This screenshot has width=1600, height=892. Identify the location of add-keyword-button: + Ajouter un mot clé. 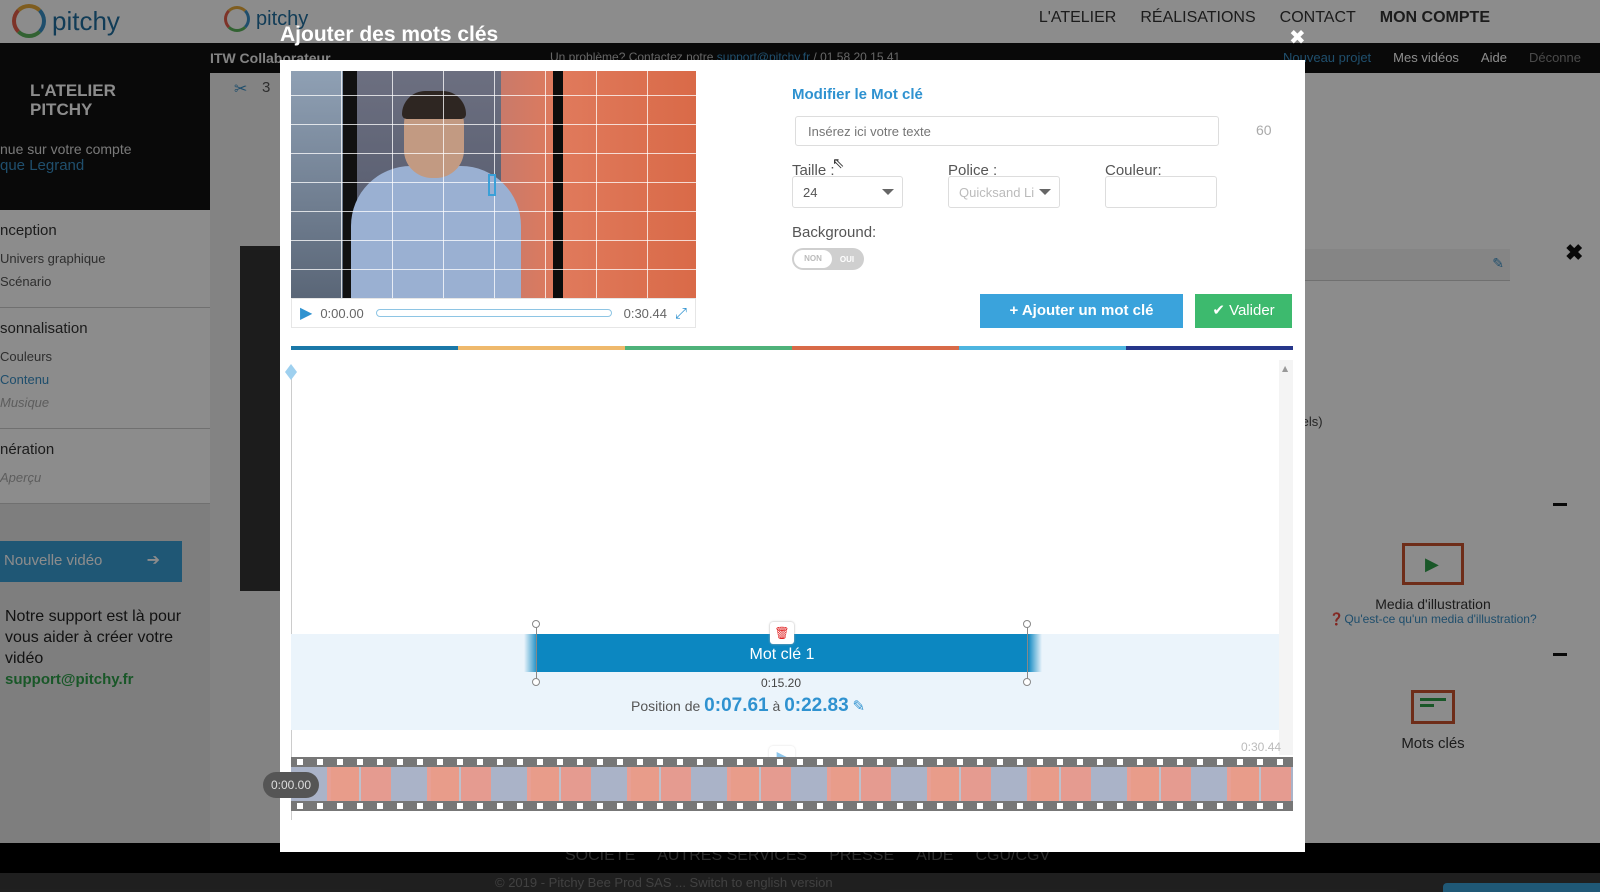
(1081, 311).